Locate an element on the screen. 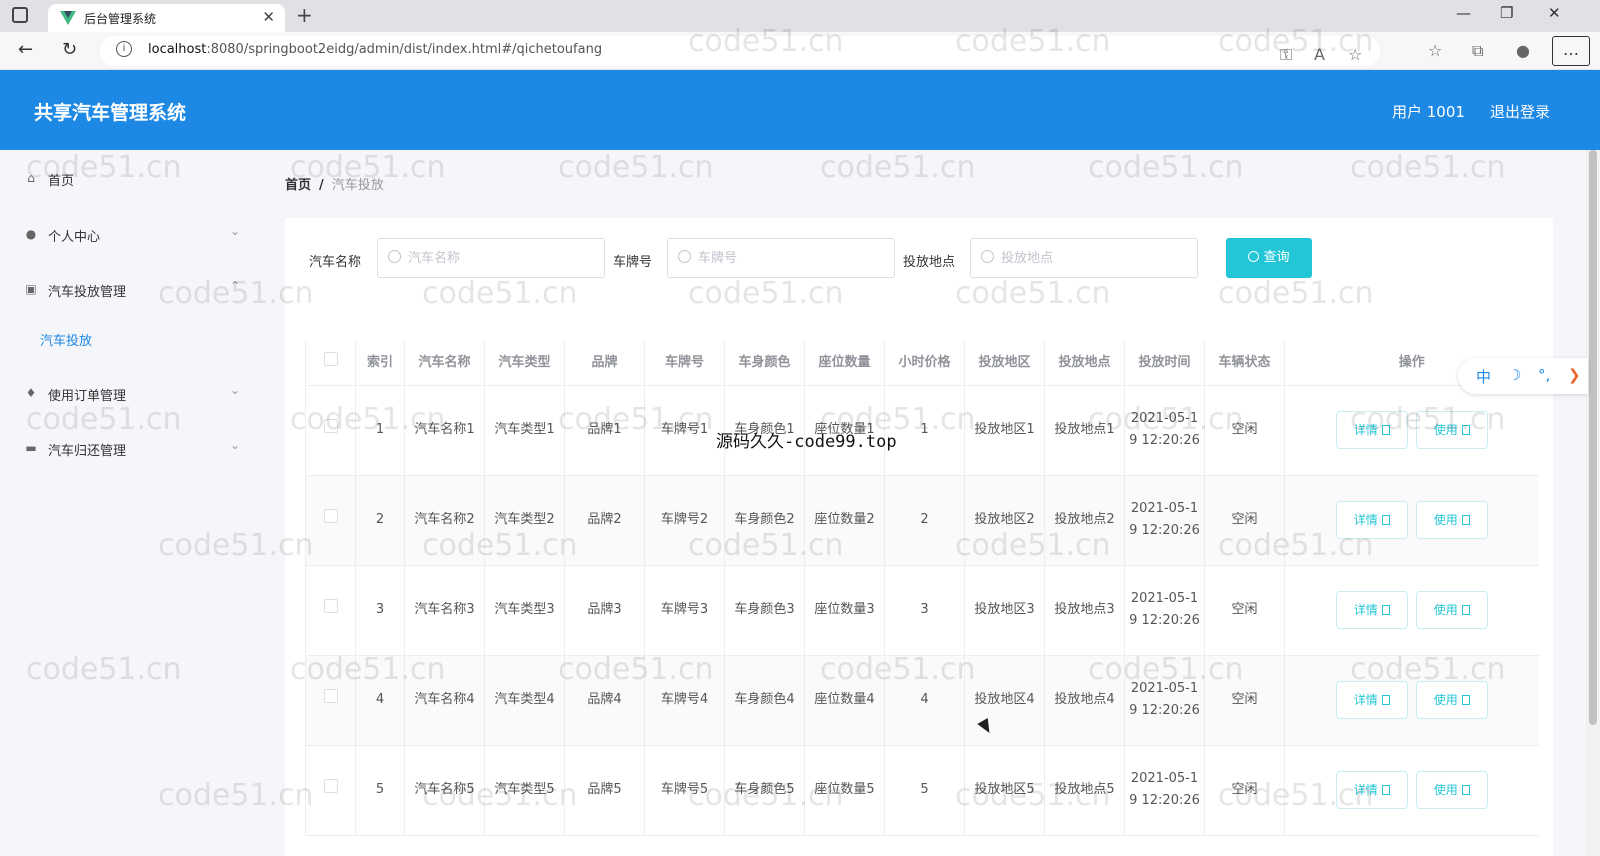  column-header: 车牌号 is located at coordinates (684, 363).